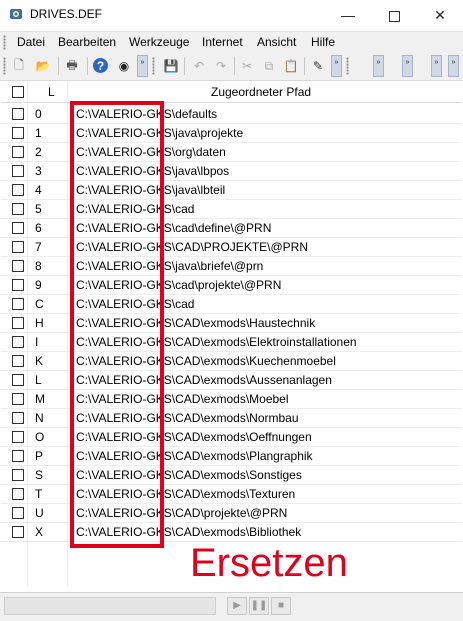 The height and width of the screenshot is (621, 463). What do you see at coordinates (38, 209) in the screenshot?
I see `drive-letter-cell: 5` at bounding box center [38, 209].